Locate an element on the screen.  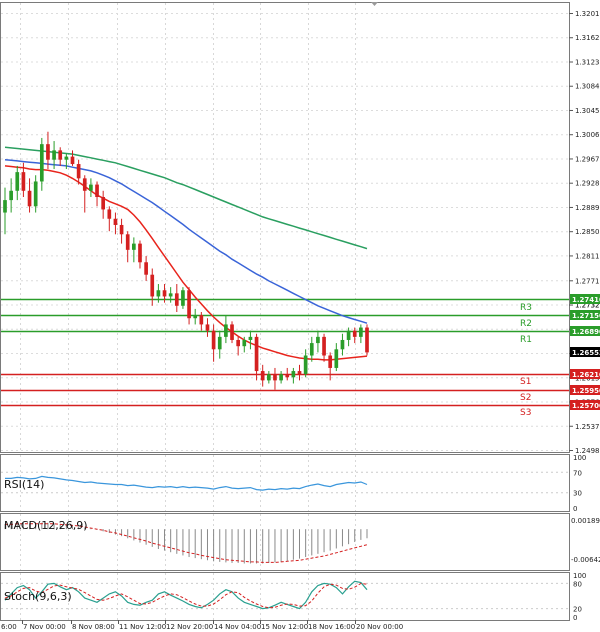
level-label-r2: R2 is located at coordinates (526, 324).